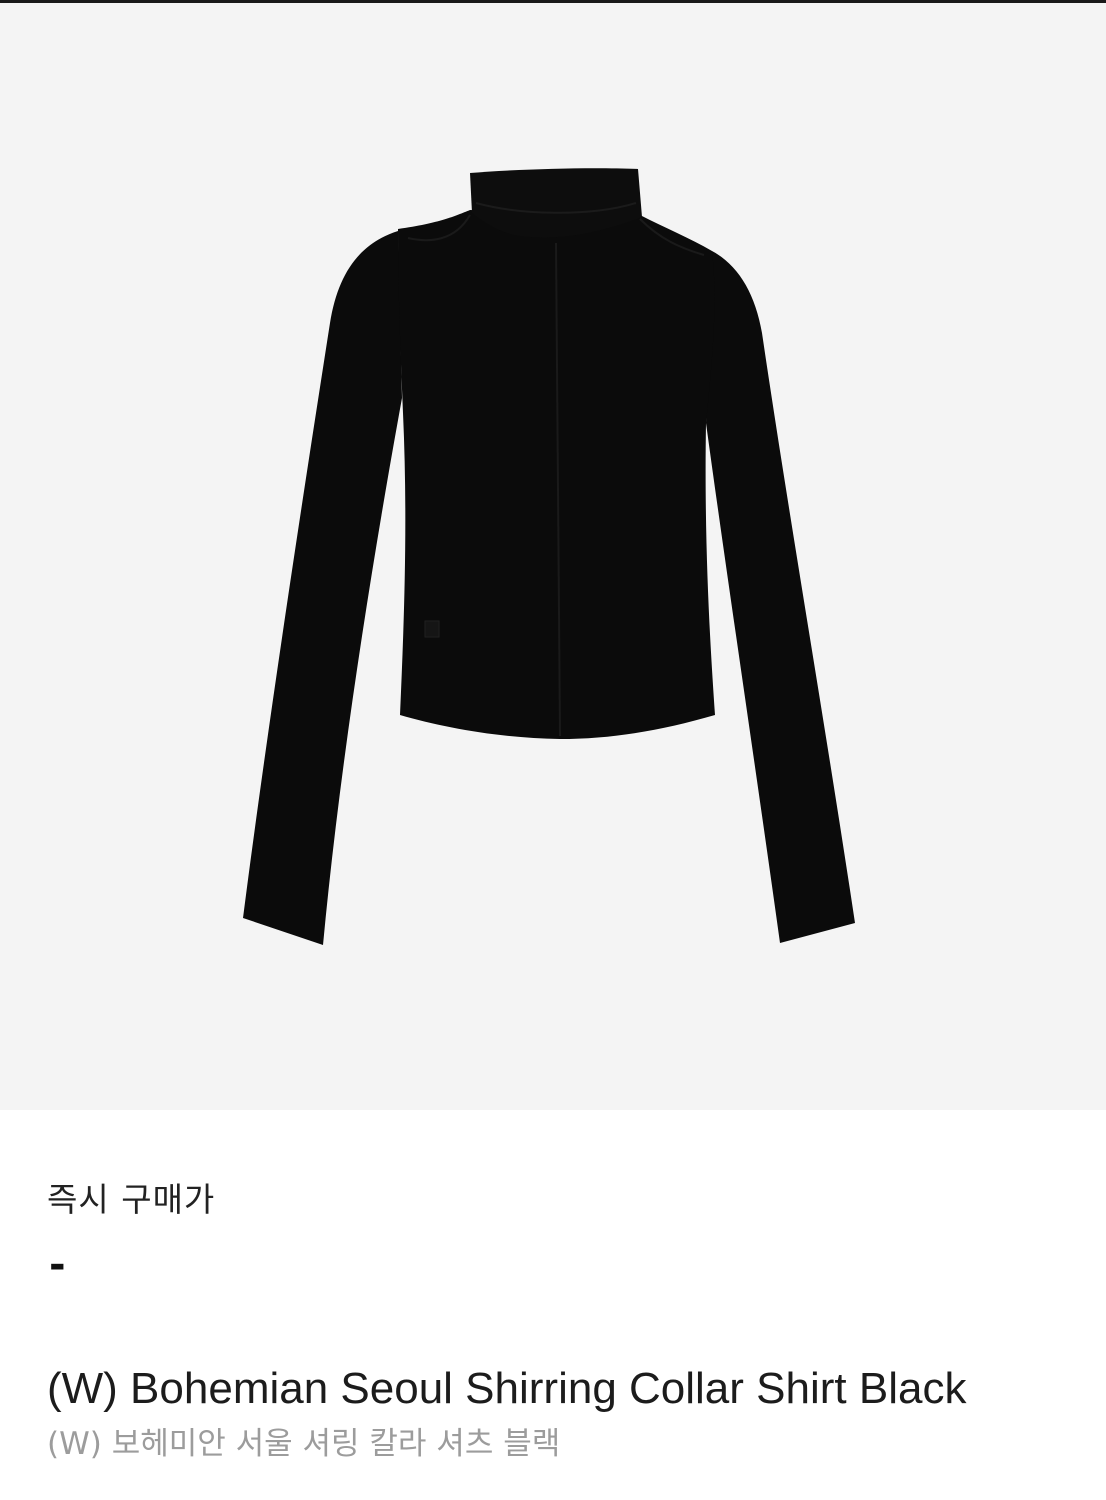 This screenshot has width=1106, height=1500. What do you see at coordinates (322, 588) in the screenshot?
I see `left-sleeve` at bounding box center [322, 588].